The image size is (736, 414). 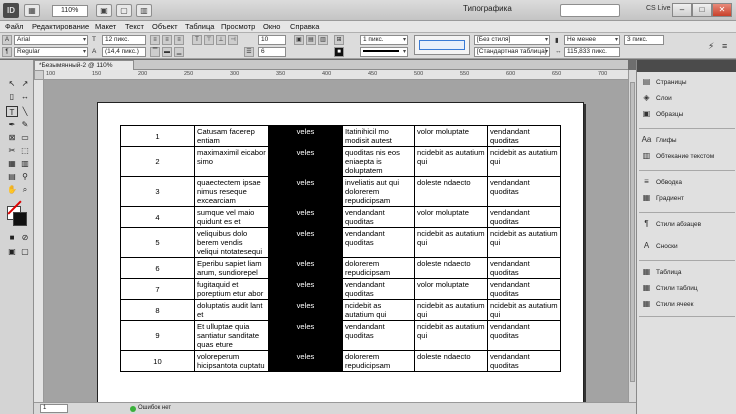 I want to click on panel-item: ▦ Стили таблиц, so click(x=687, y=289).